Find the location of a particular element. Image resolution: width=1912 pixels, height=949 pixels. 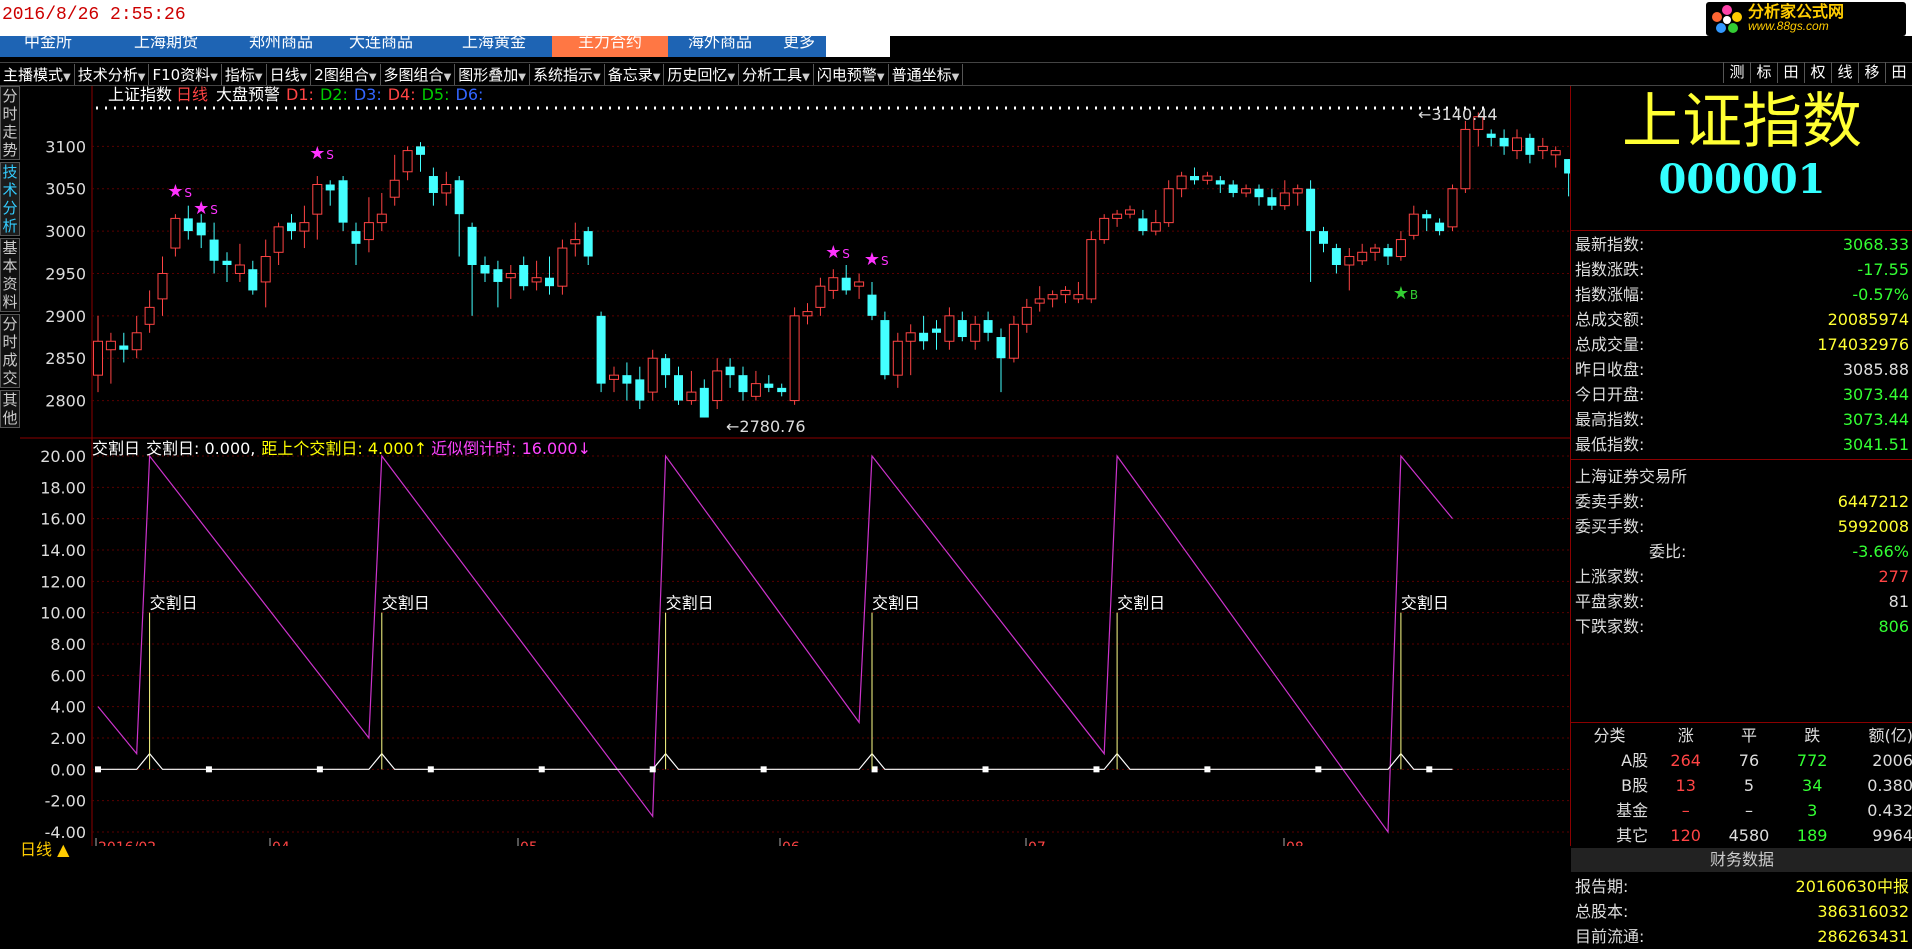

table-cell: 其它 is located at coordinates (1632, 835).